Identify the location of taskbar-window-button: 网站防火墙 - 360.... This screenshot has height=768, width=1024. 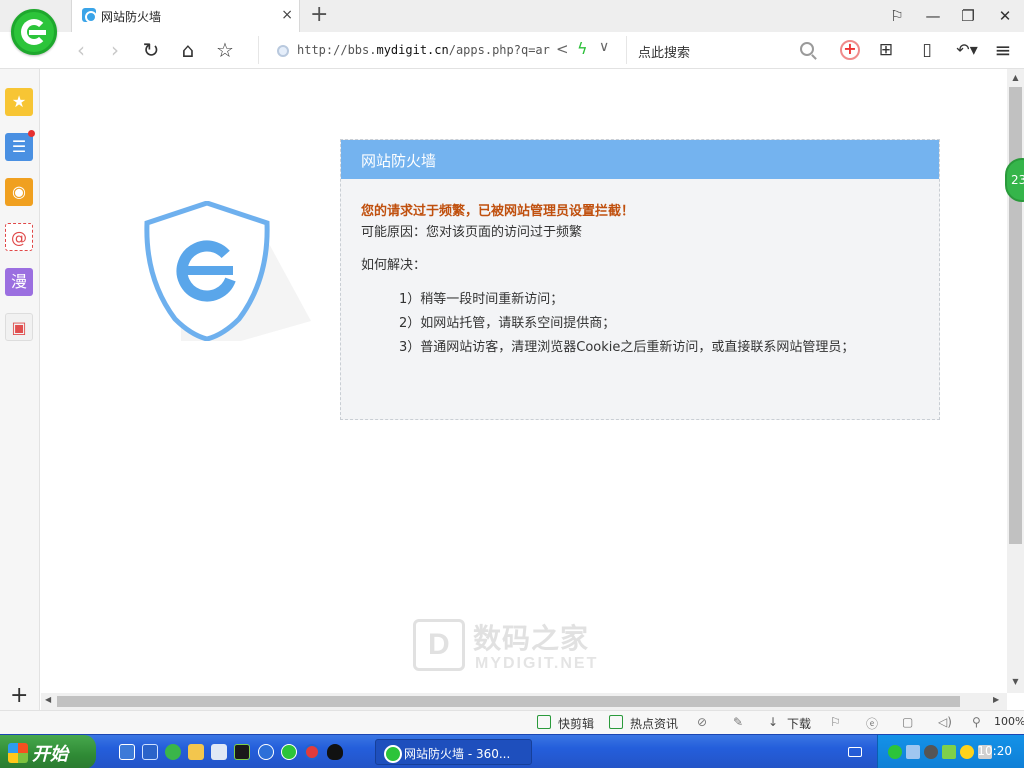
(453, 752).